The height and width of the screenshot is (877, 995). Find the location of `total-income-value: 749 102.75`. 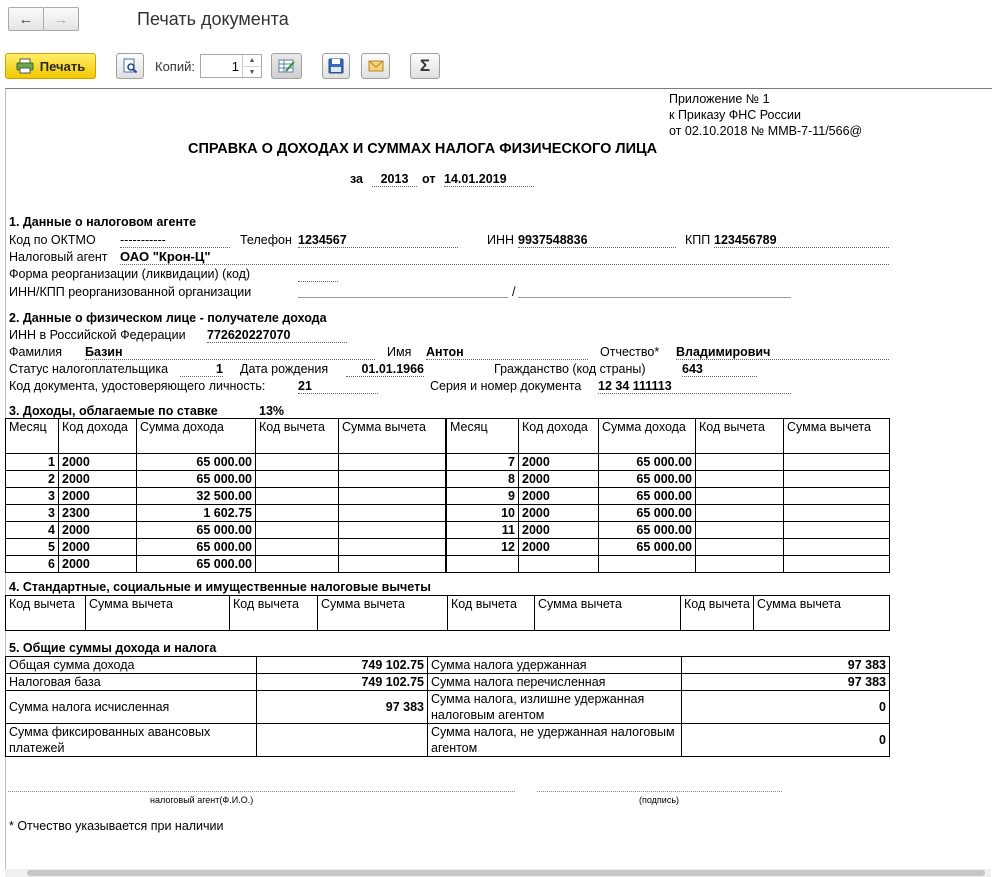

total-income-value: 749 102.75 is located at coordinates (342, 665).